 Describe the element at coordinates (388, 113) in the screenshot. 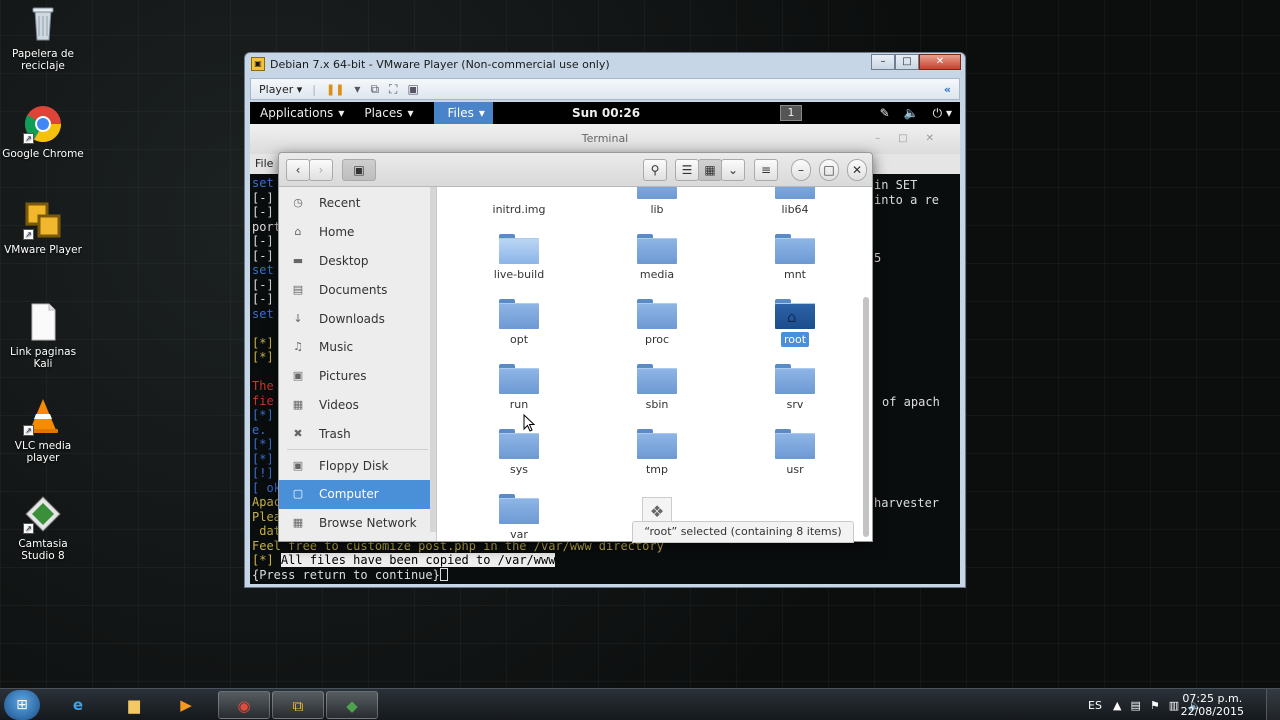

I see `places-menu: Places ▾` at that location.